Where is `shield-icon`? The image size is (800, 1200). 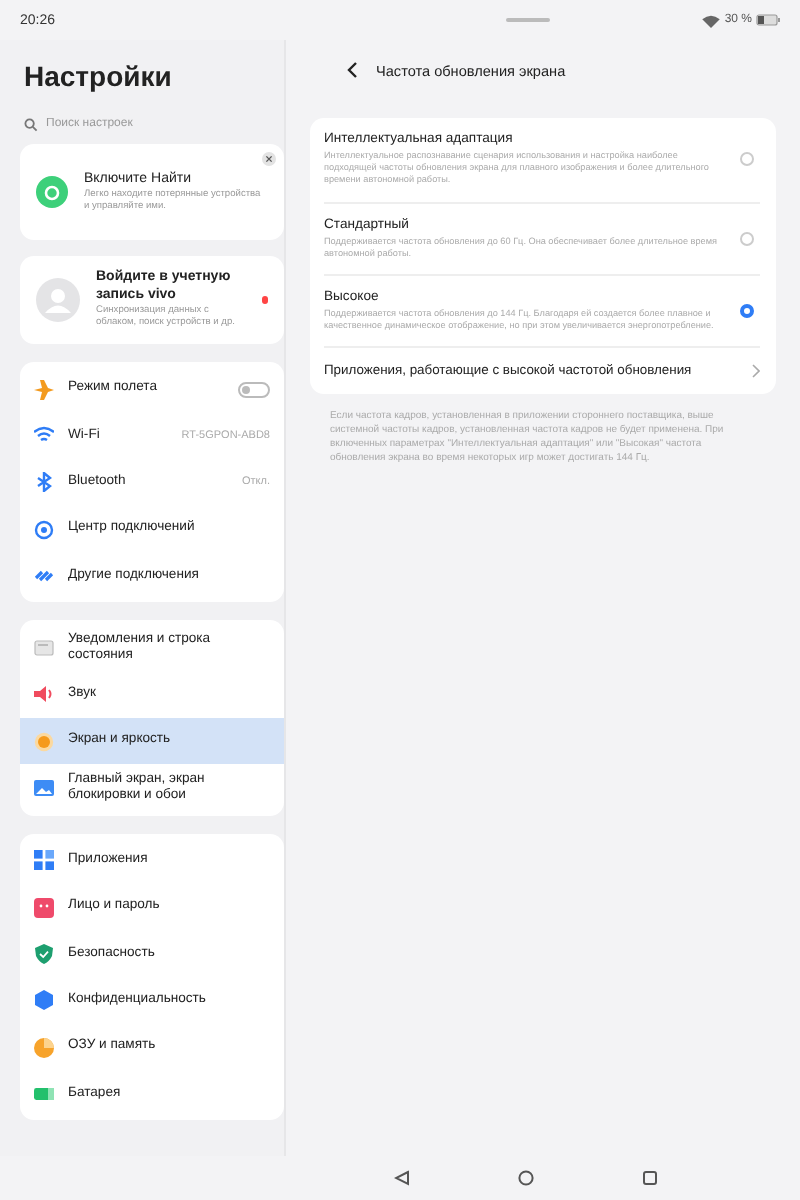
shield-icon is located at coordinates (44, 953).